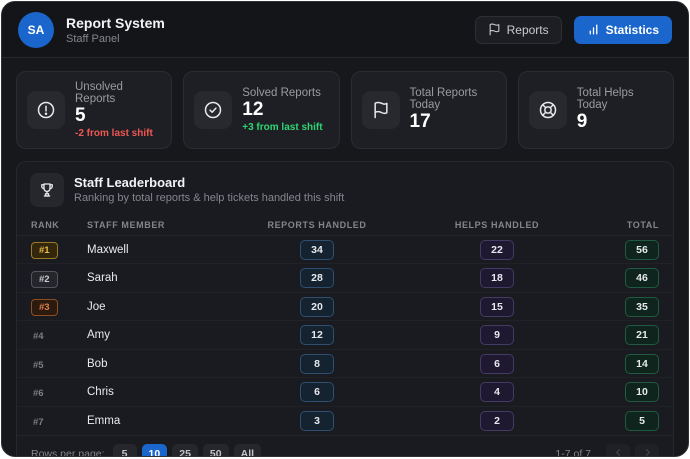 The width and height of the screenshot is (690, 459). Describe the element at coordinates (420, 121) in the screenshot. I see `stat-value: 17` at that location.